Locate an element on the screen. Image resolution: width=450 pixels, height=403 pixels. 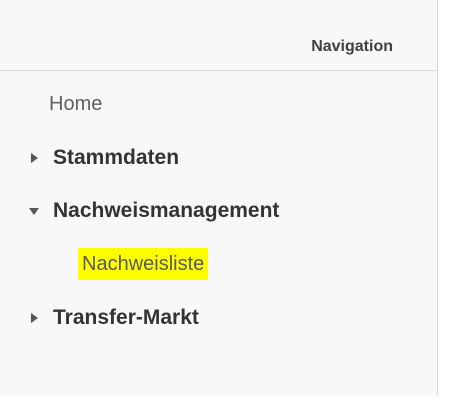
nav-item-transfer-markt: Transfer-Markt is located at coordinates (113, 318).